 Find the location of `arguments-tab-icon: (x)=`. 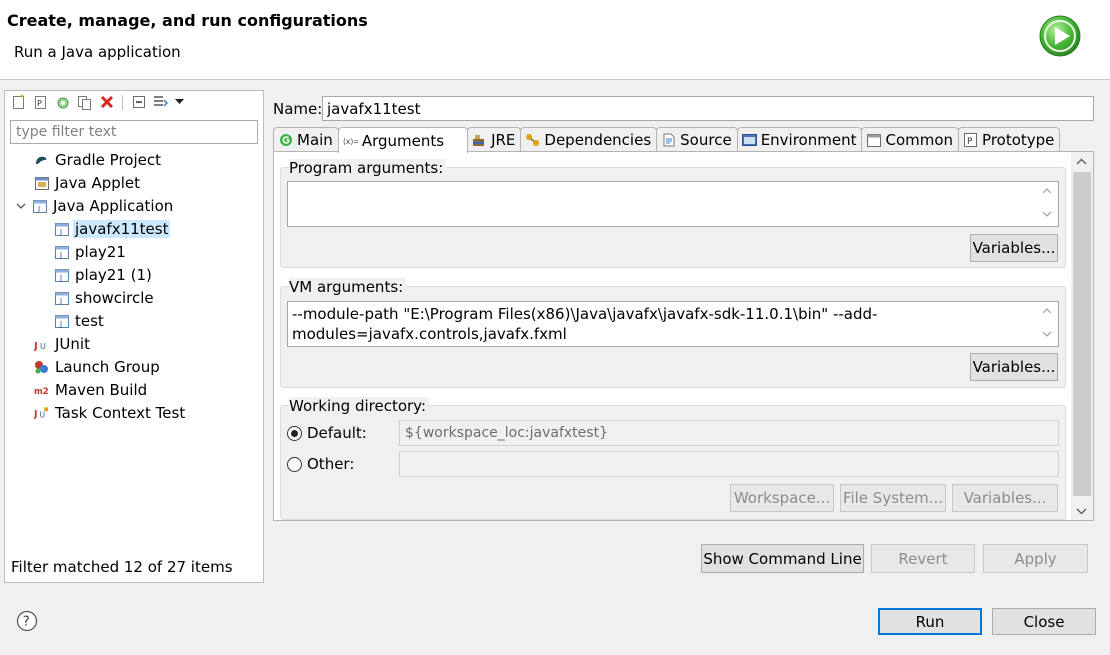

arguments-tab-icon: (x)= is located at coordinates (350, 140).